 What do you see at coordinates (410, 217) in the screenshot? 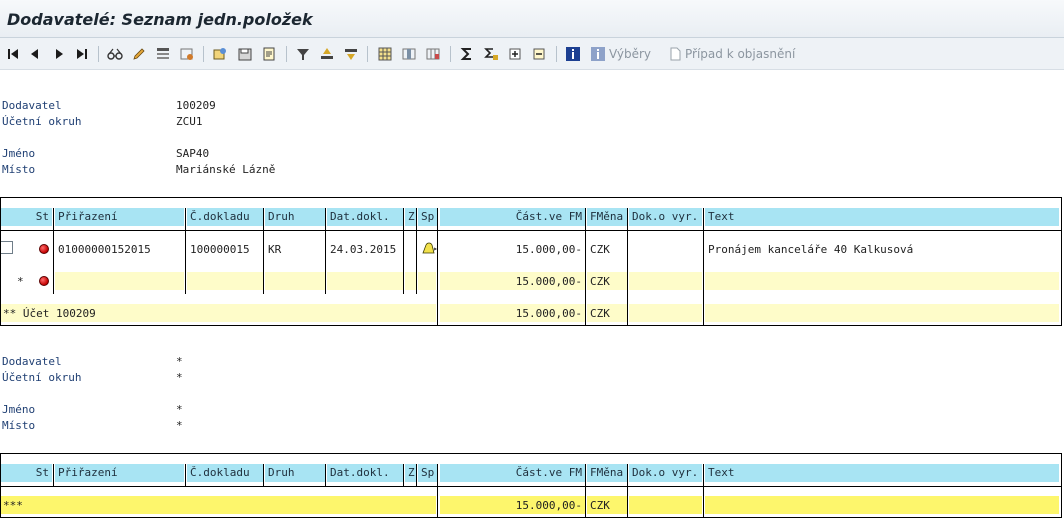
I see `col-z: Z` at bounding box center [410, 217].